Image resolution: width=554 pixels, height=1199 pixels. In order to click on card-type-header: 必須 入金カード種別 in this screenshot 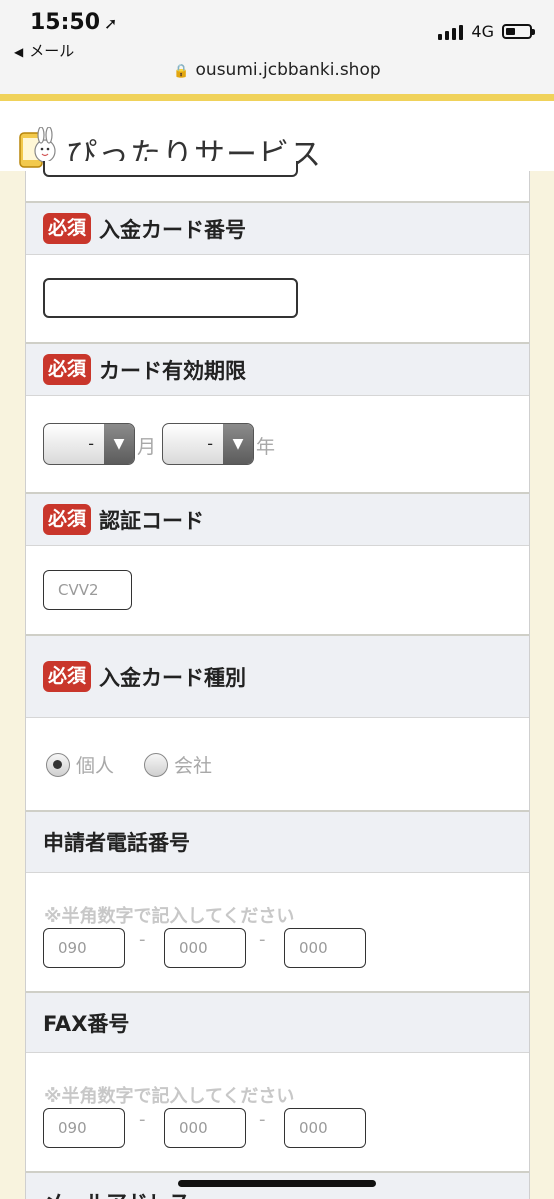, I will do `click(277, 676)`.